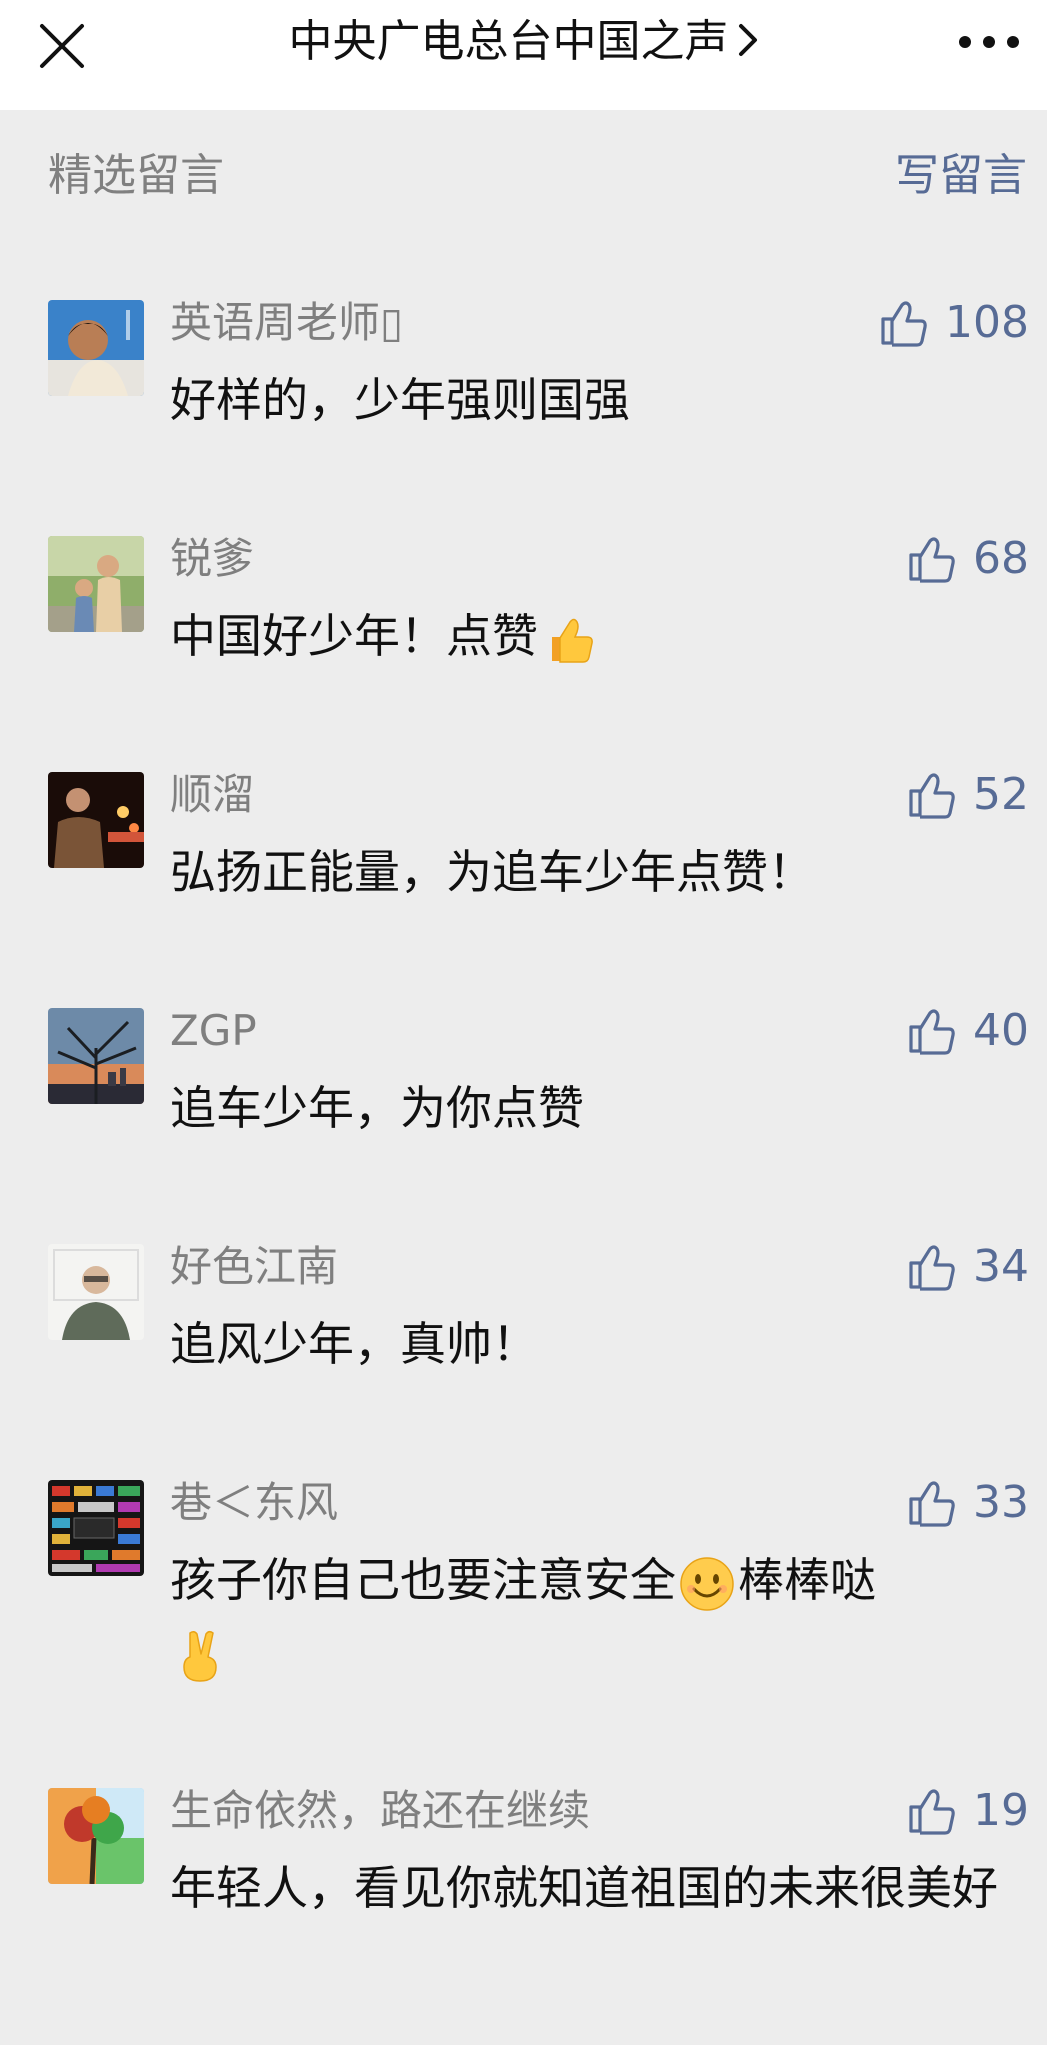  What do you see at coordinates (572, 640) in the screenshot?
I see `thumbs-up-emoji` at bounding box center [572, 640].